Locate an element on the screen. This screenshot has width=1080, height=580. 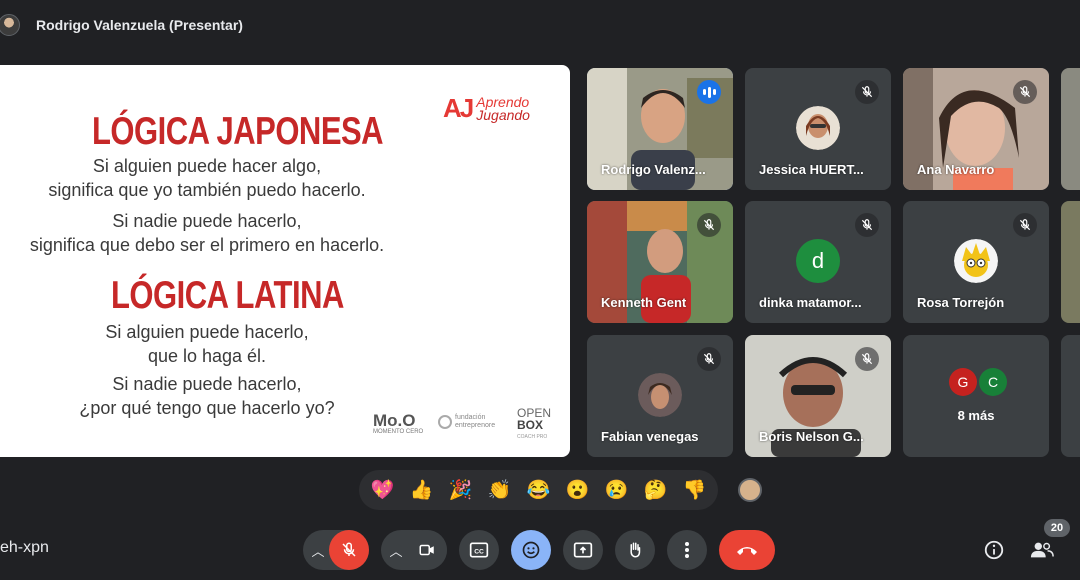
logo-mark: AJ is located at coordinates (458, 108).